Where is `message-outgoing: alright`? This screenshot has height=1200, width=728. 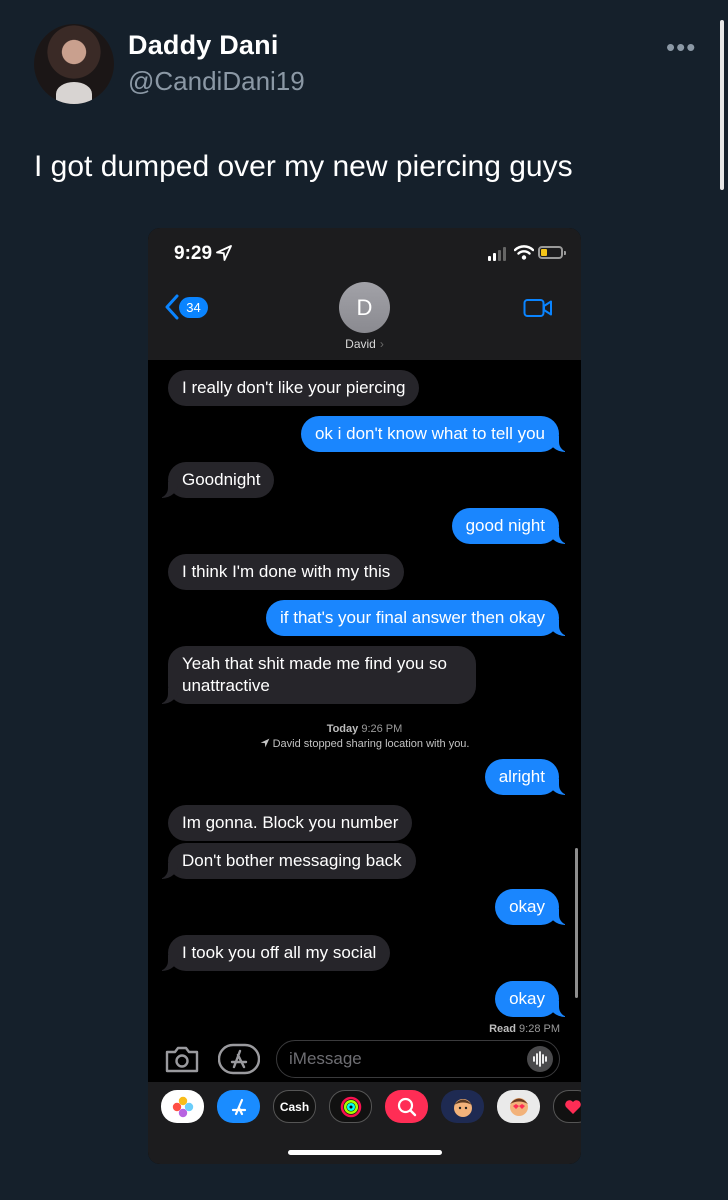
message-outgoing: alright is located at coordinates (527, 777).